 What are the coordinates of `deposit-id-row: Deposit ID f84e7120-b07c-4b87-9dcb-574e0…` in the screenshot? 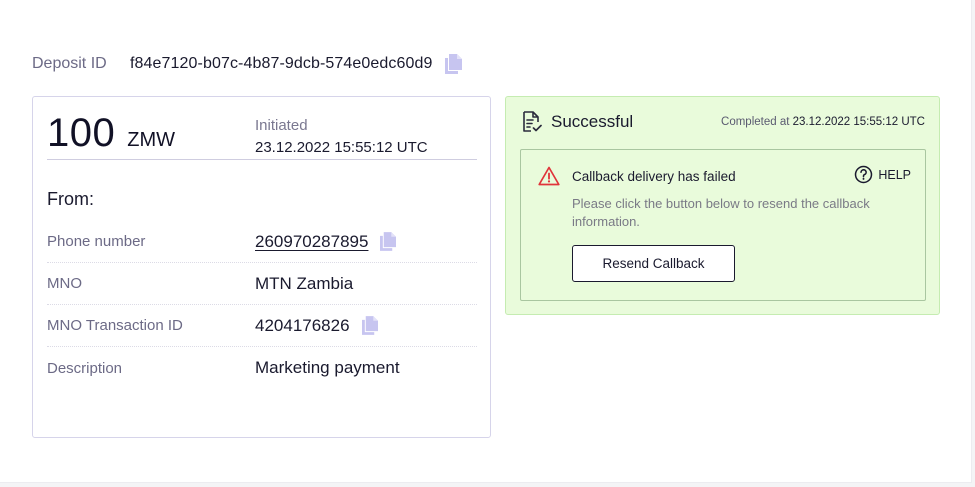 It's located at (247, 64).